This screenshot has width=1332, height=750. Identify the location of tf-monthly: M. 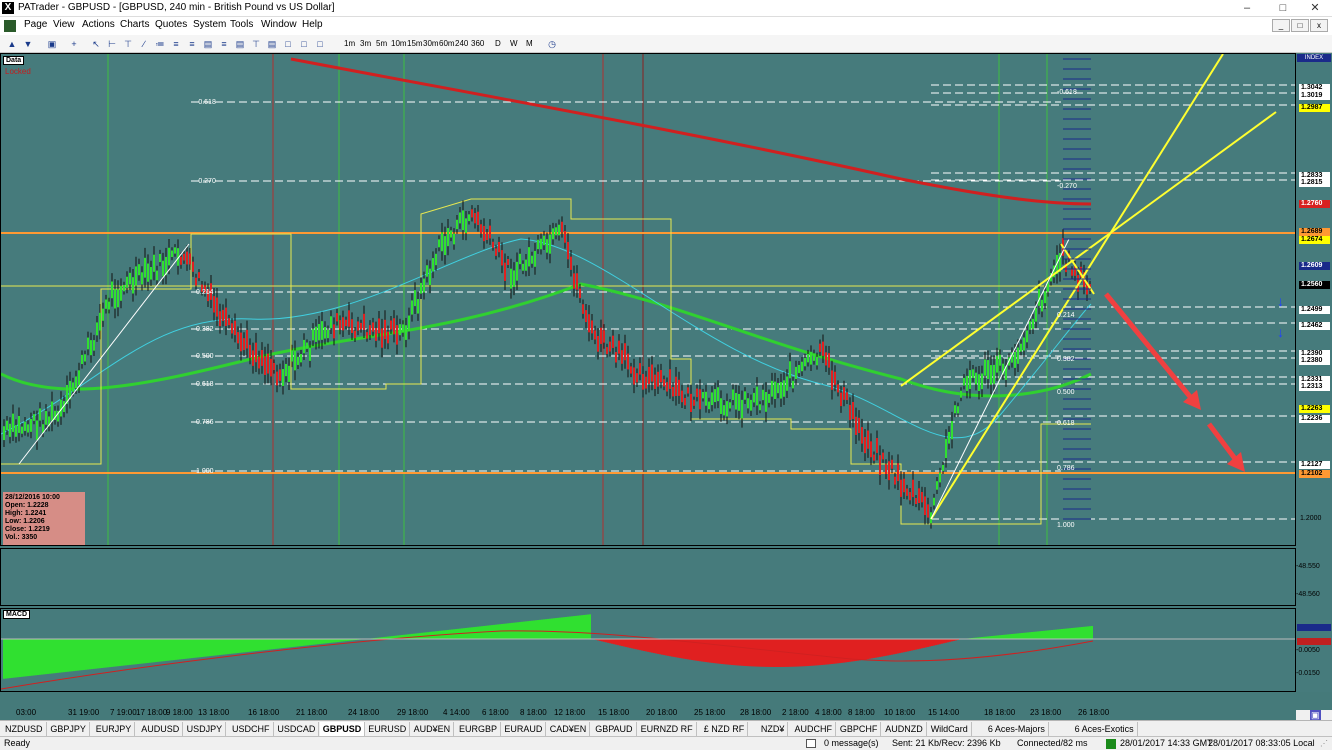
(529, 43).